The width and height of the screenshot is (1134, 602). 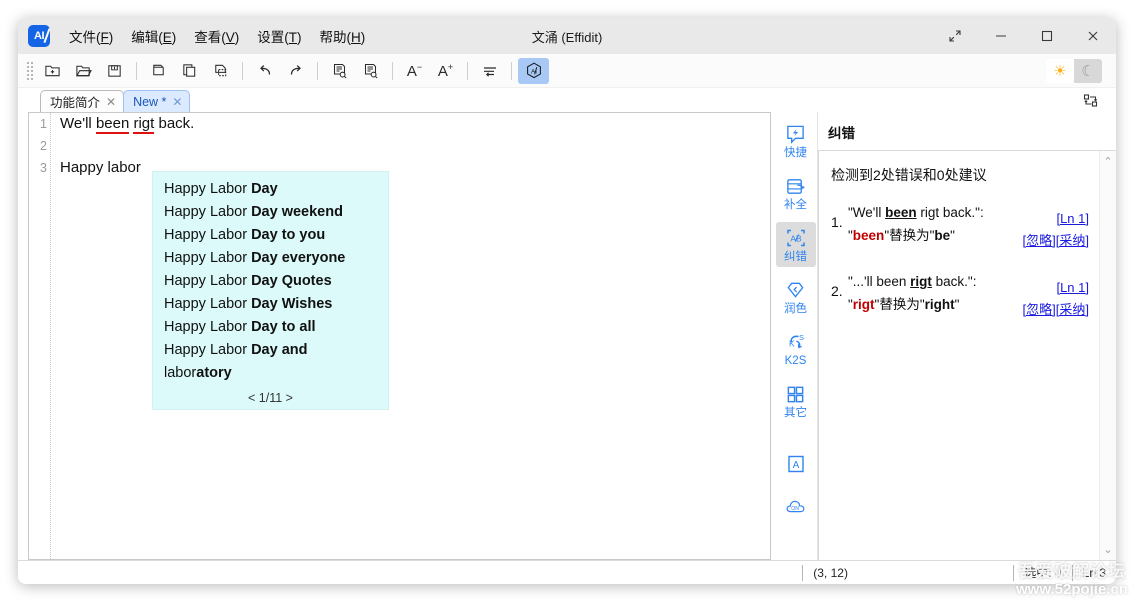 I want to click on autocomplete-pager: < 1/11 >, so click(x=270, y=395).